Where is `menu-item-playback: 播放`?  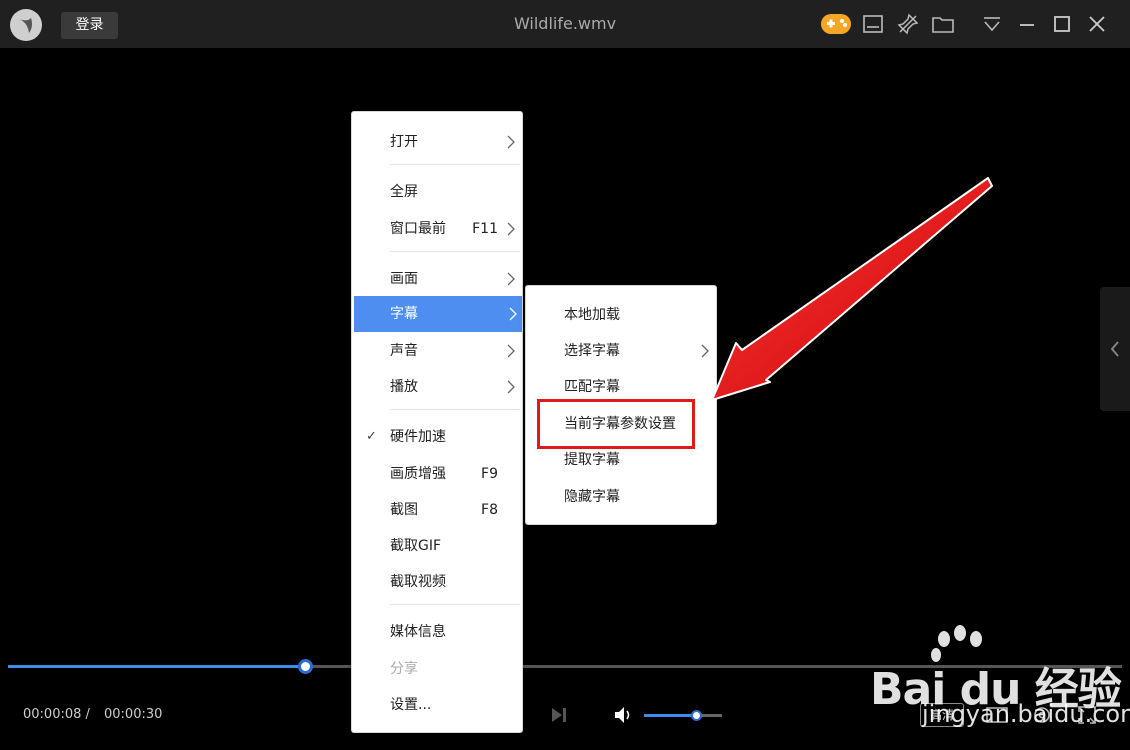
menu-item-playback: 播放 is located at coordinates (437, 387).